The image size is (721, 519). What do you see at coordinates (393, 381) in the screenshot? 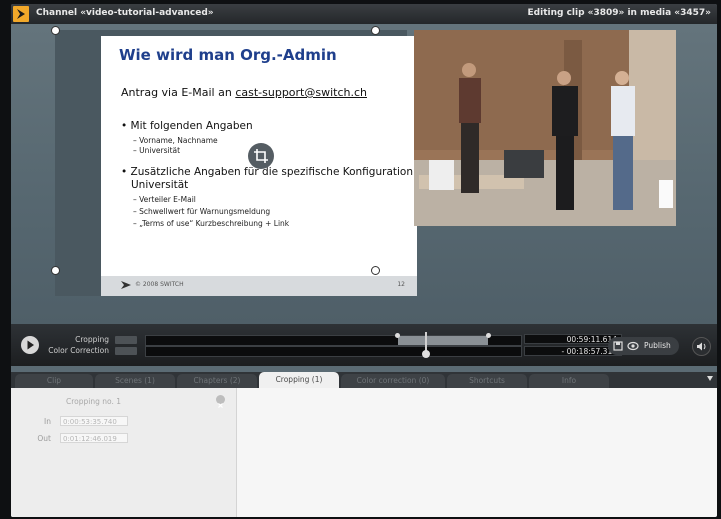
I see `tab-color-correction: Color correction (0)` at bounding box center [393, 381].